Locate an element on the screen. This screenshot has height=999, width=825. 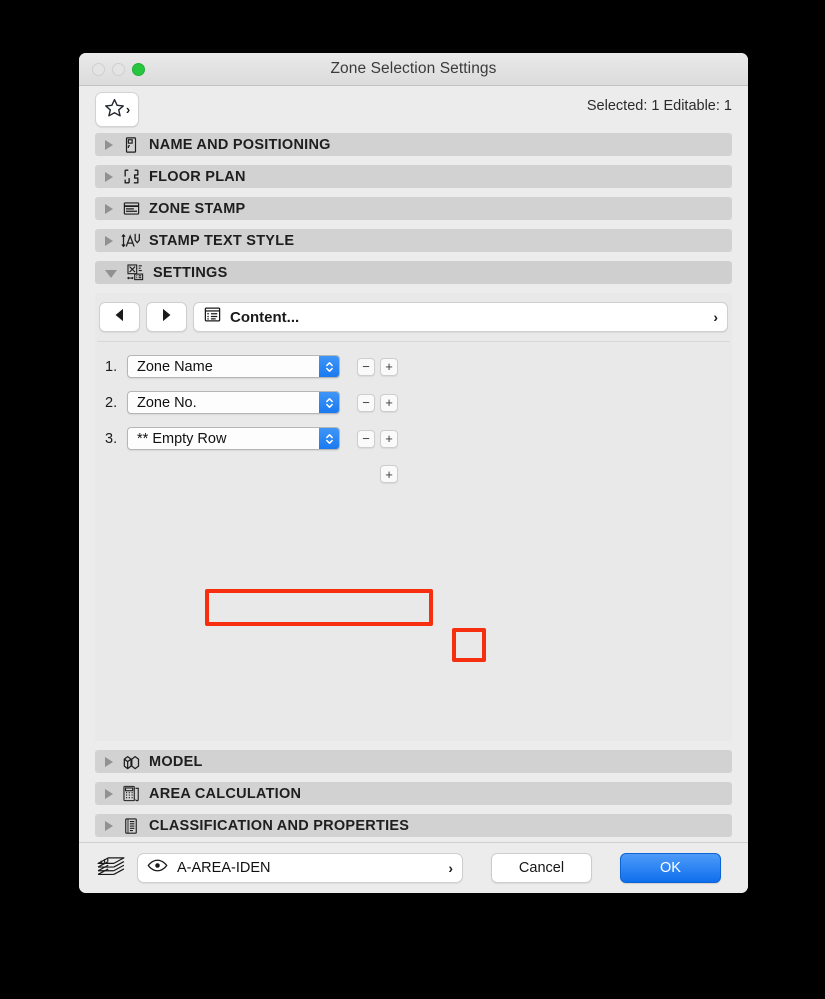
dialog-footer: A-AREA-IDEN › Cancel OK is located at coordinates (413, 867).